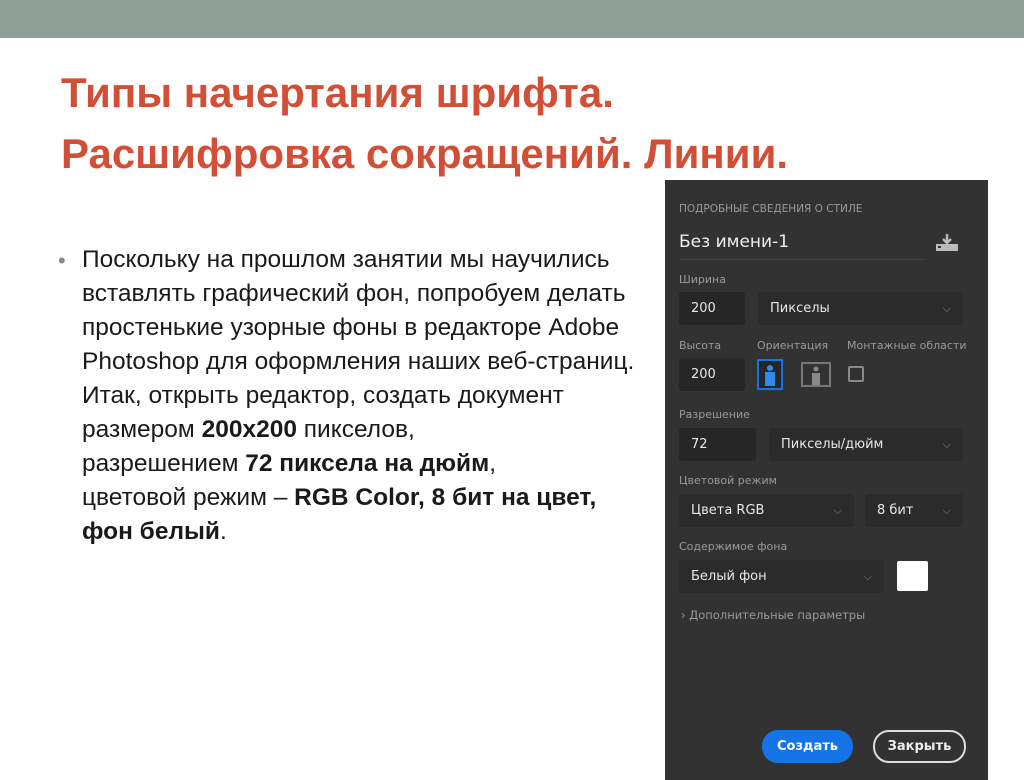  Describe the element at coordinates (907, 345) in the screenshot. I see `artboards-label: Монтажные области` at that location.